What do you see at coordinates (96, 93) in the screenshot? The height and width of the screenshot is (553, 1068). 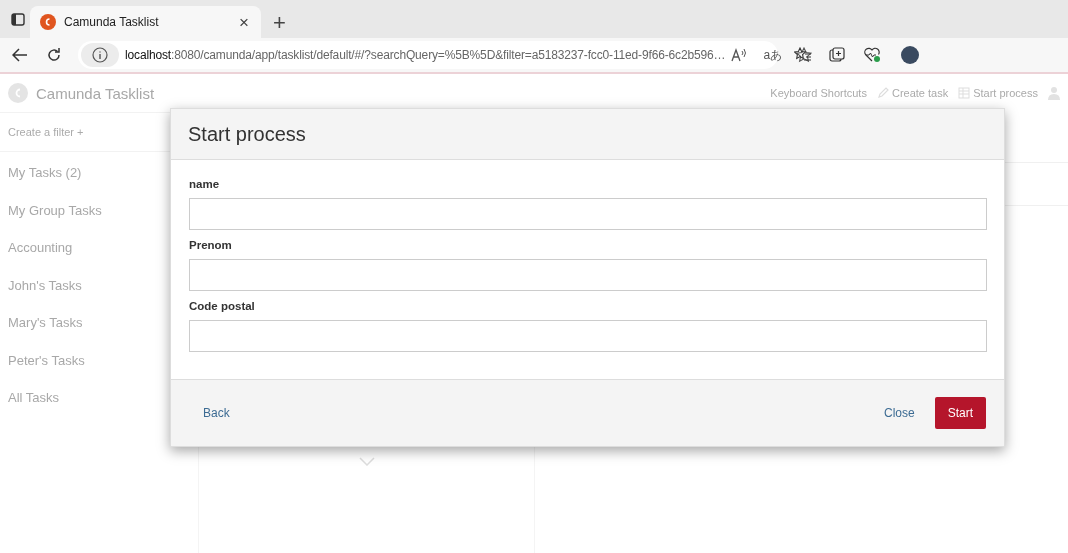 I see `app-title: Camunda Tasklist` at bounding box center [96, 93].